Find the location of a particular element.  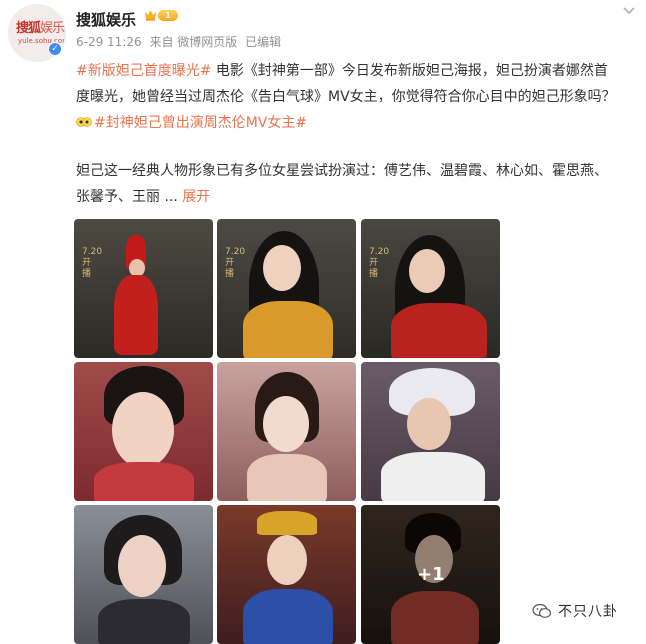

expand-link: 展开 is located at coordinates (196, 197).